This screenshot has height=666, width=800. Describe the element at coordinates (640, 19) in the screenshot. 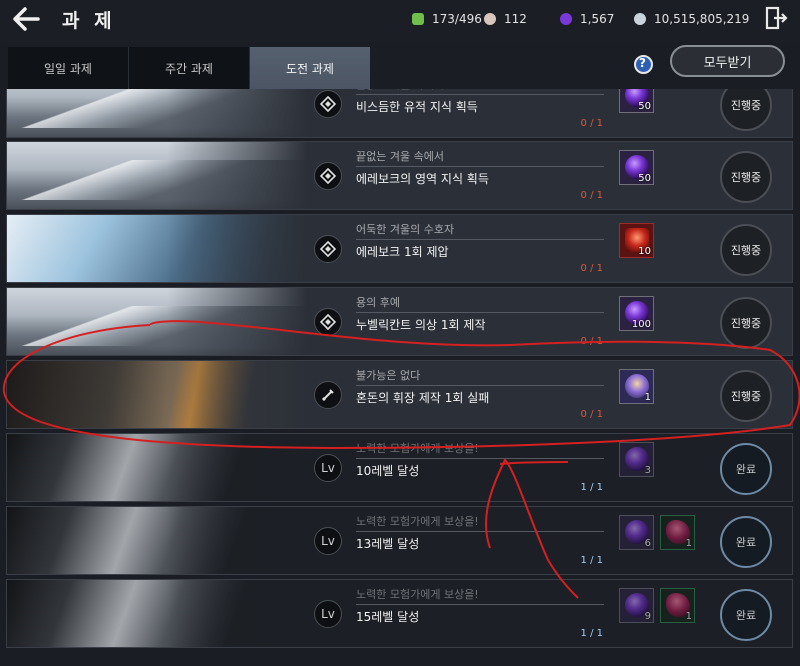

I see `silver-coin-icon` at that location.